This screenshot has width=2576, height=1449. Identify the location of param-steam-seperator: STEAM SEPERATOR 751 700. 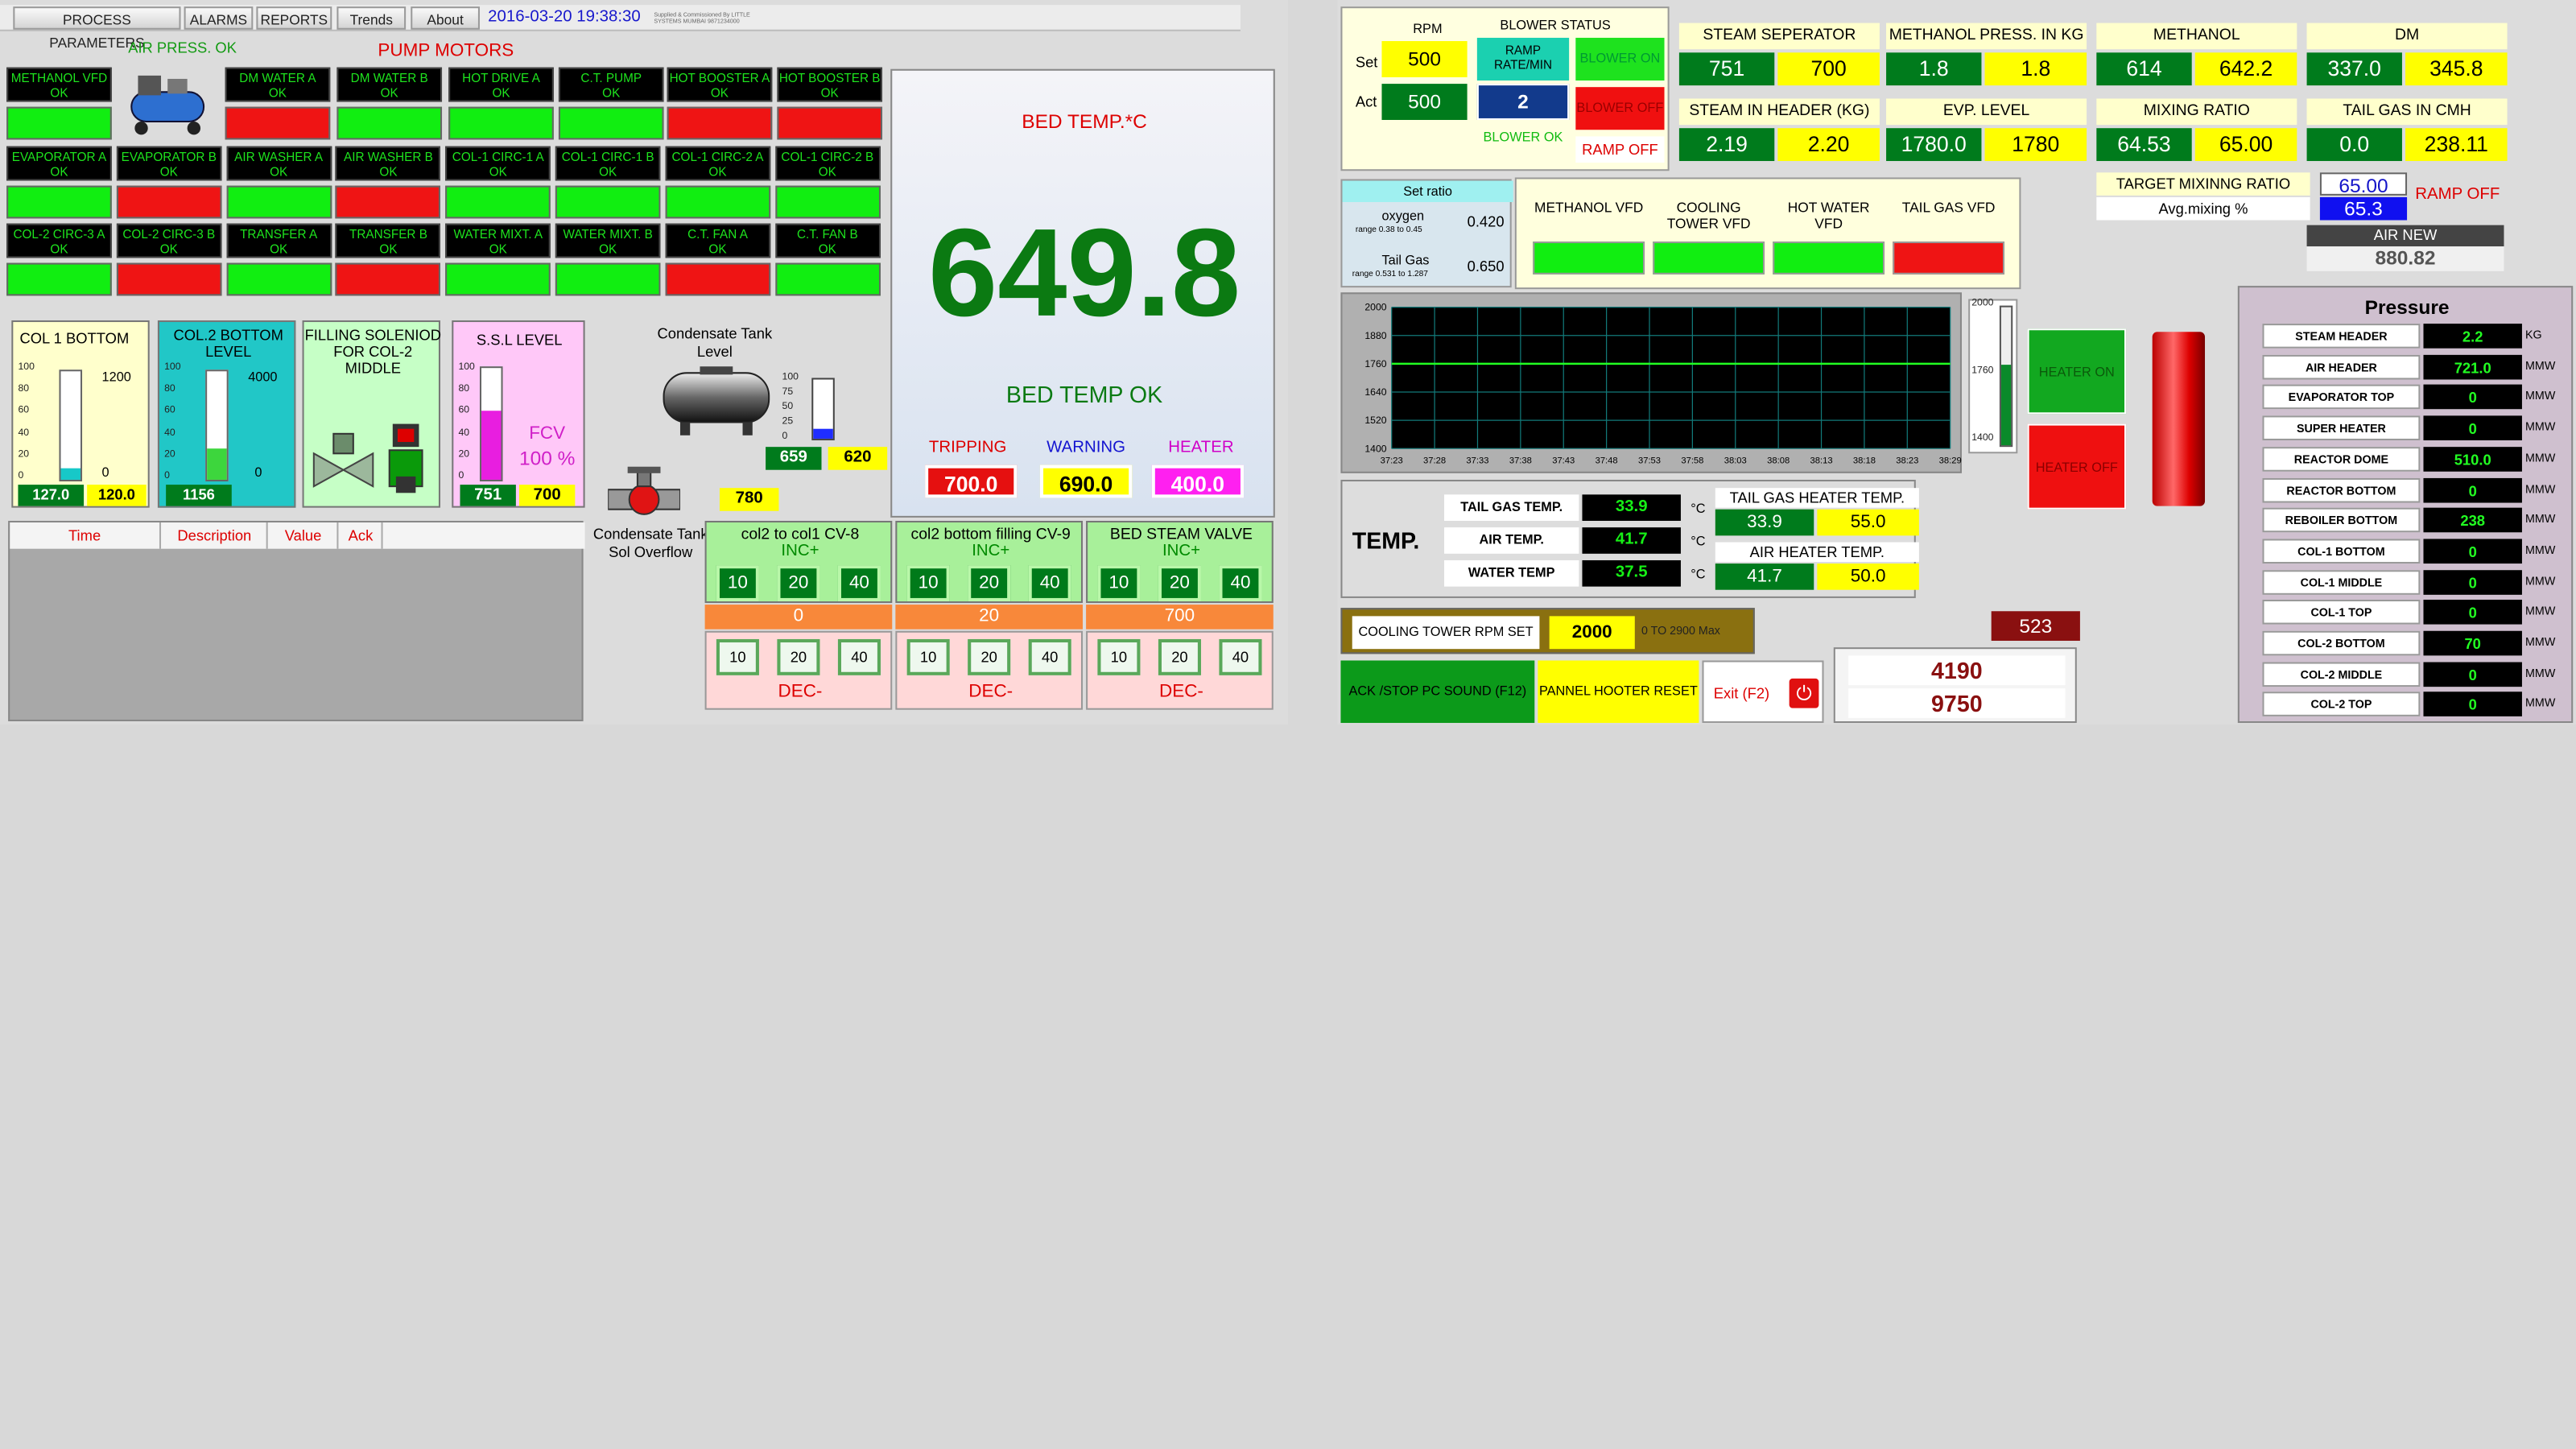
(1779, 56).